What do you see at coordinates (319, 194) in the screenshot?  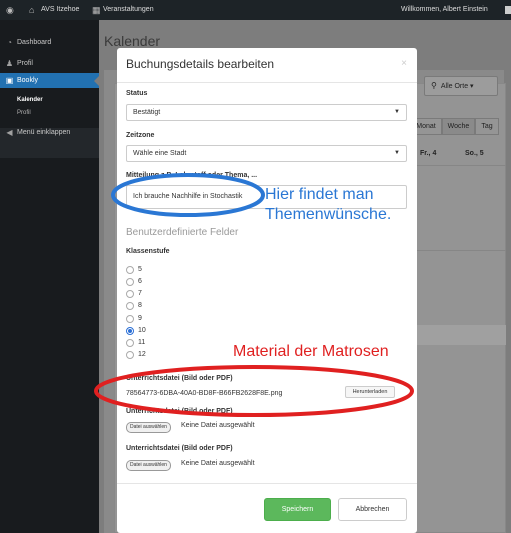 I see `blue-annotation-line1: Hier findet man` at bounding box center [319, 194].